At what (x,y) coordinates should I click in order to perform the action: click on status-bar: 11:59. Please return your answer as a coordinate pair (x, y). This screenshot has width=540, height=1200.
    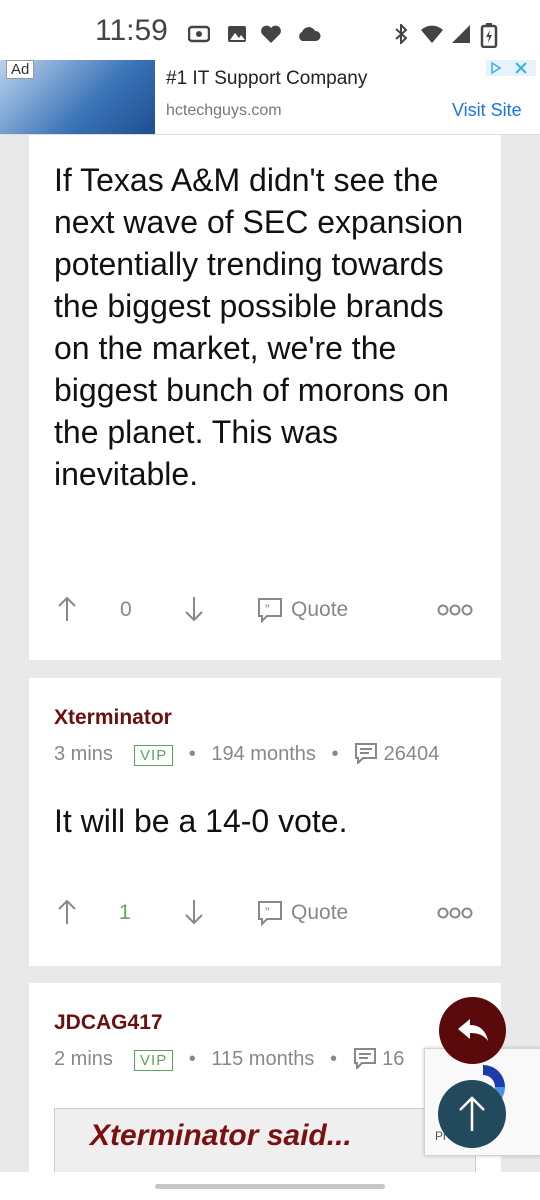
    Looking at the image, I should click on (270, 30).